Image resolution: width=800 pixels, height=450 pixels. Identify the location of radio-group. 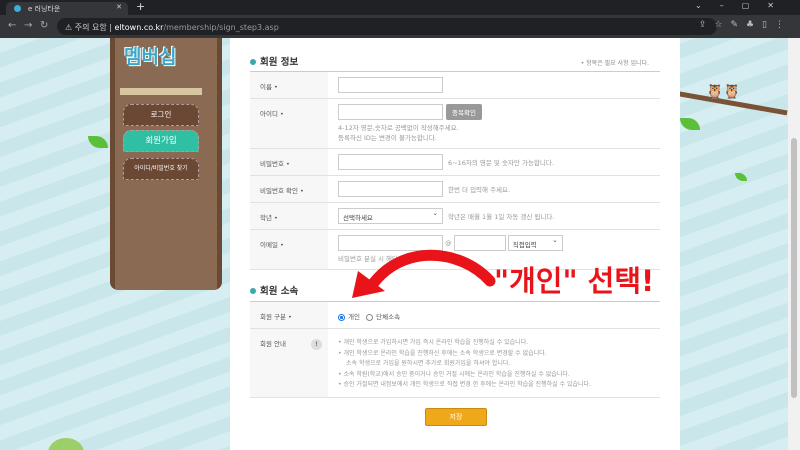
(370, 317).